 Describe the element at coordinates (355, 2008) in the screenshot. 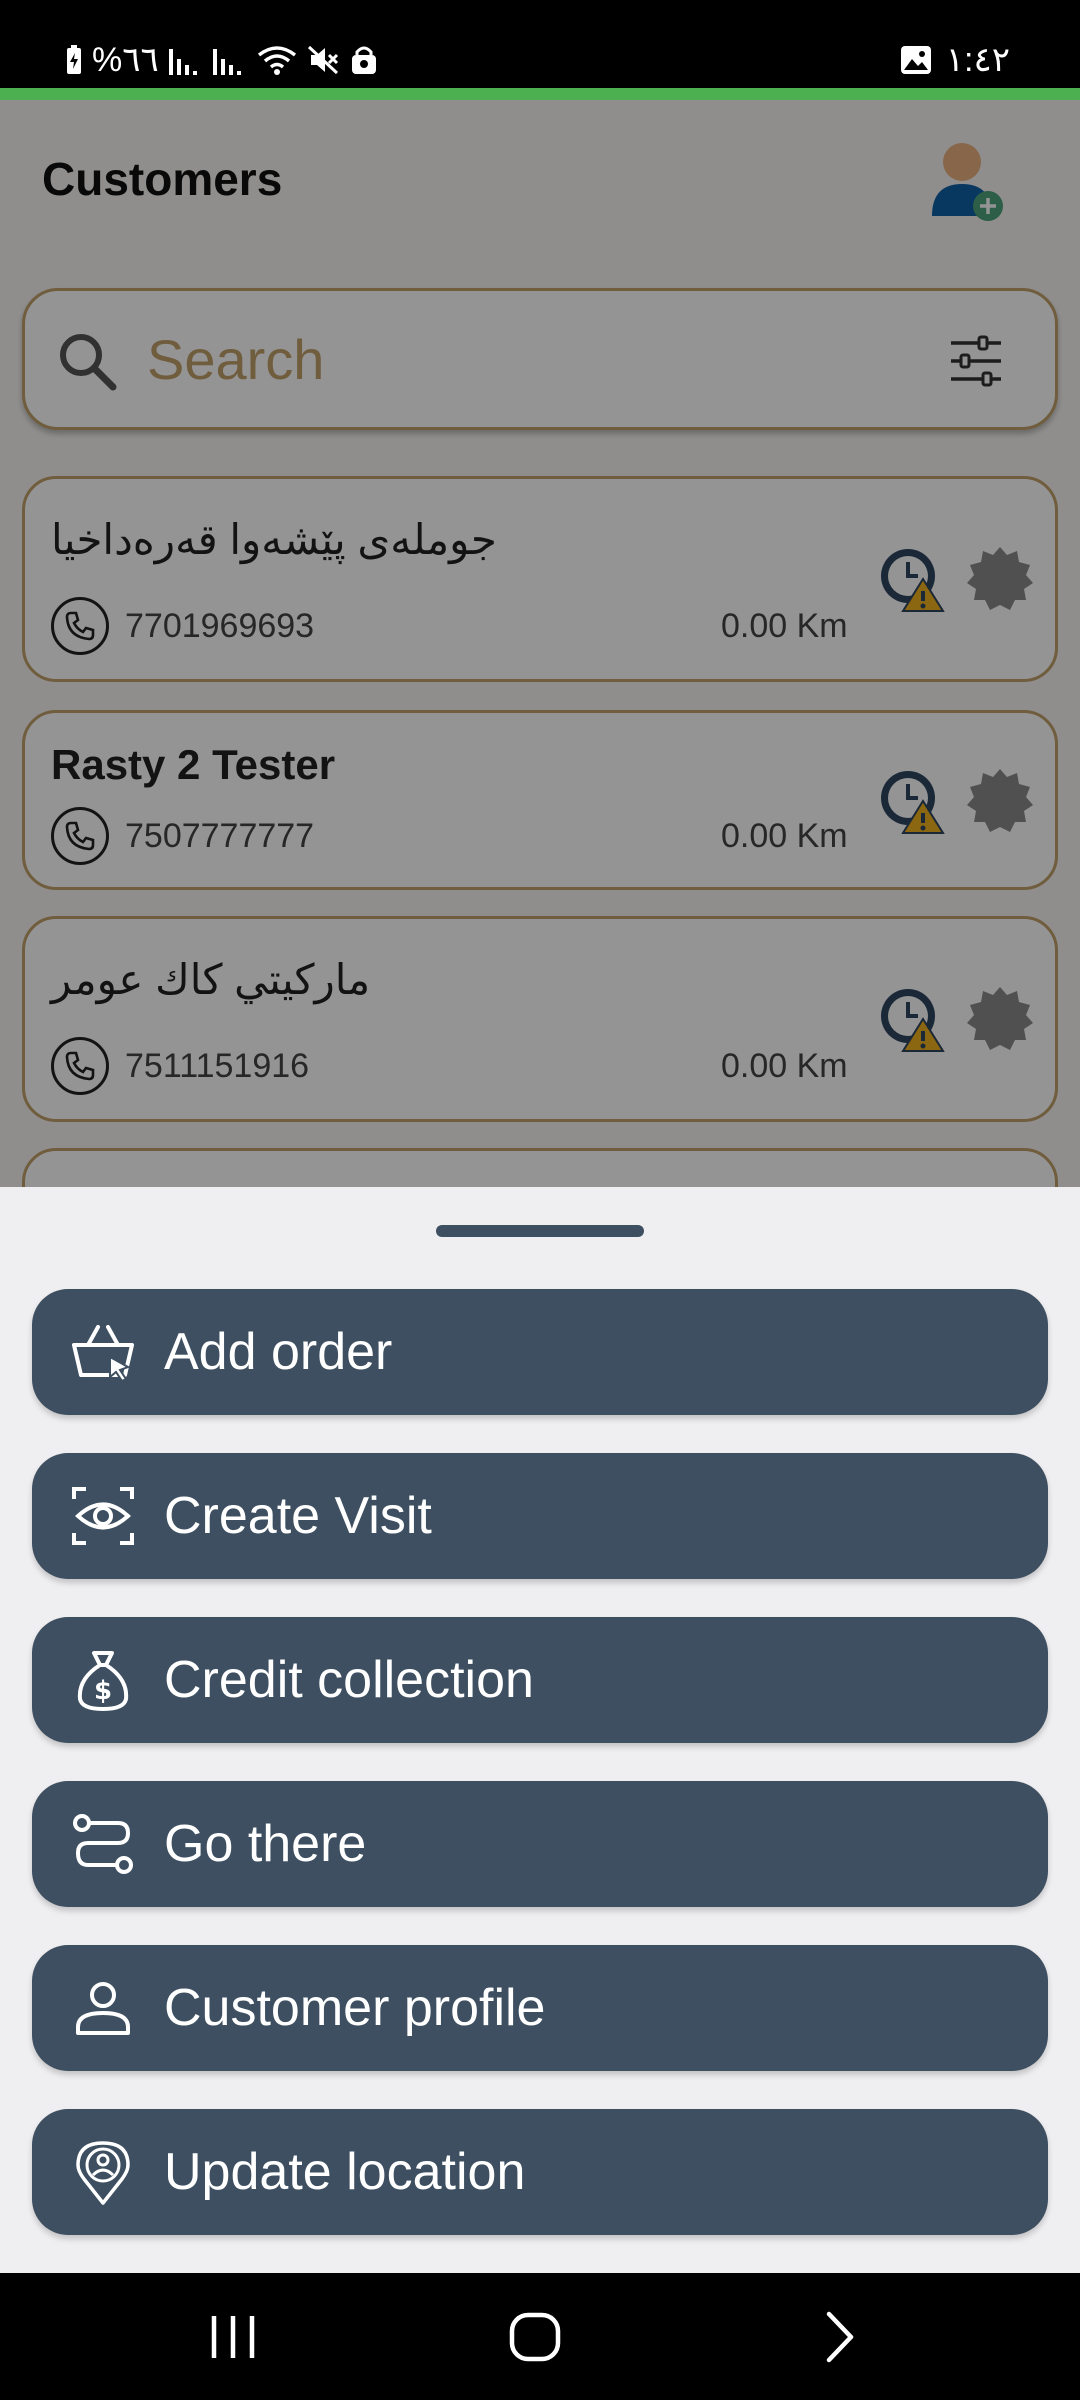

I see `customer-profile-label: Customer profile` at that location.